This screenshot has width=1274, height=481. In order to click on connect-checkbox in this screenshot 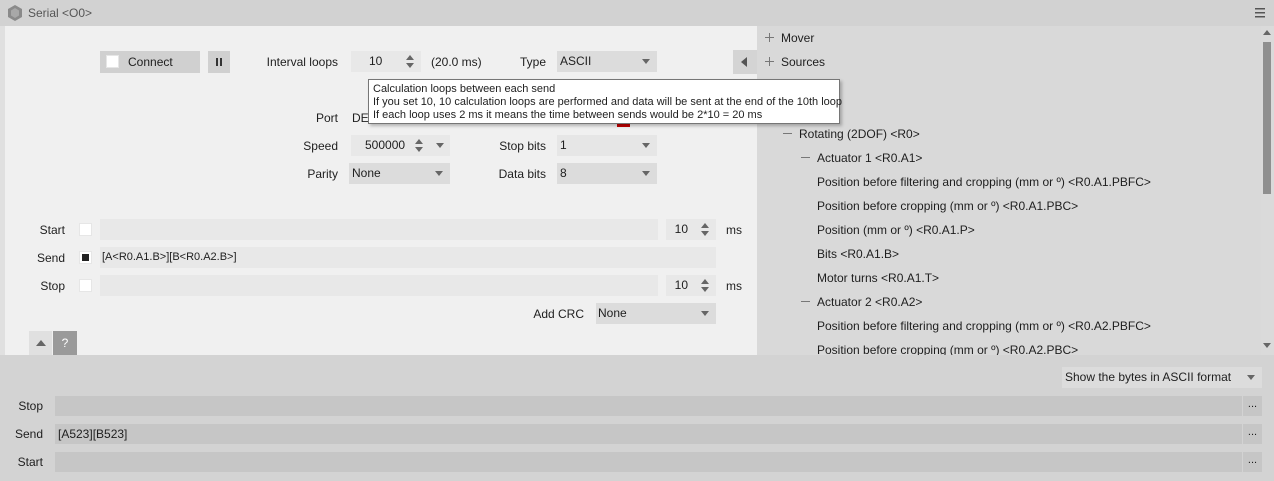, I will do `click(112, 61)`.